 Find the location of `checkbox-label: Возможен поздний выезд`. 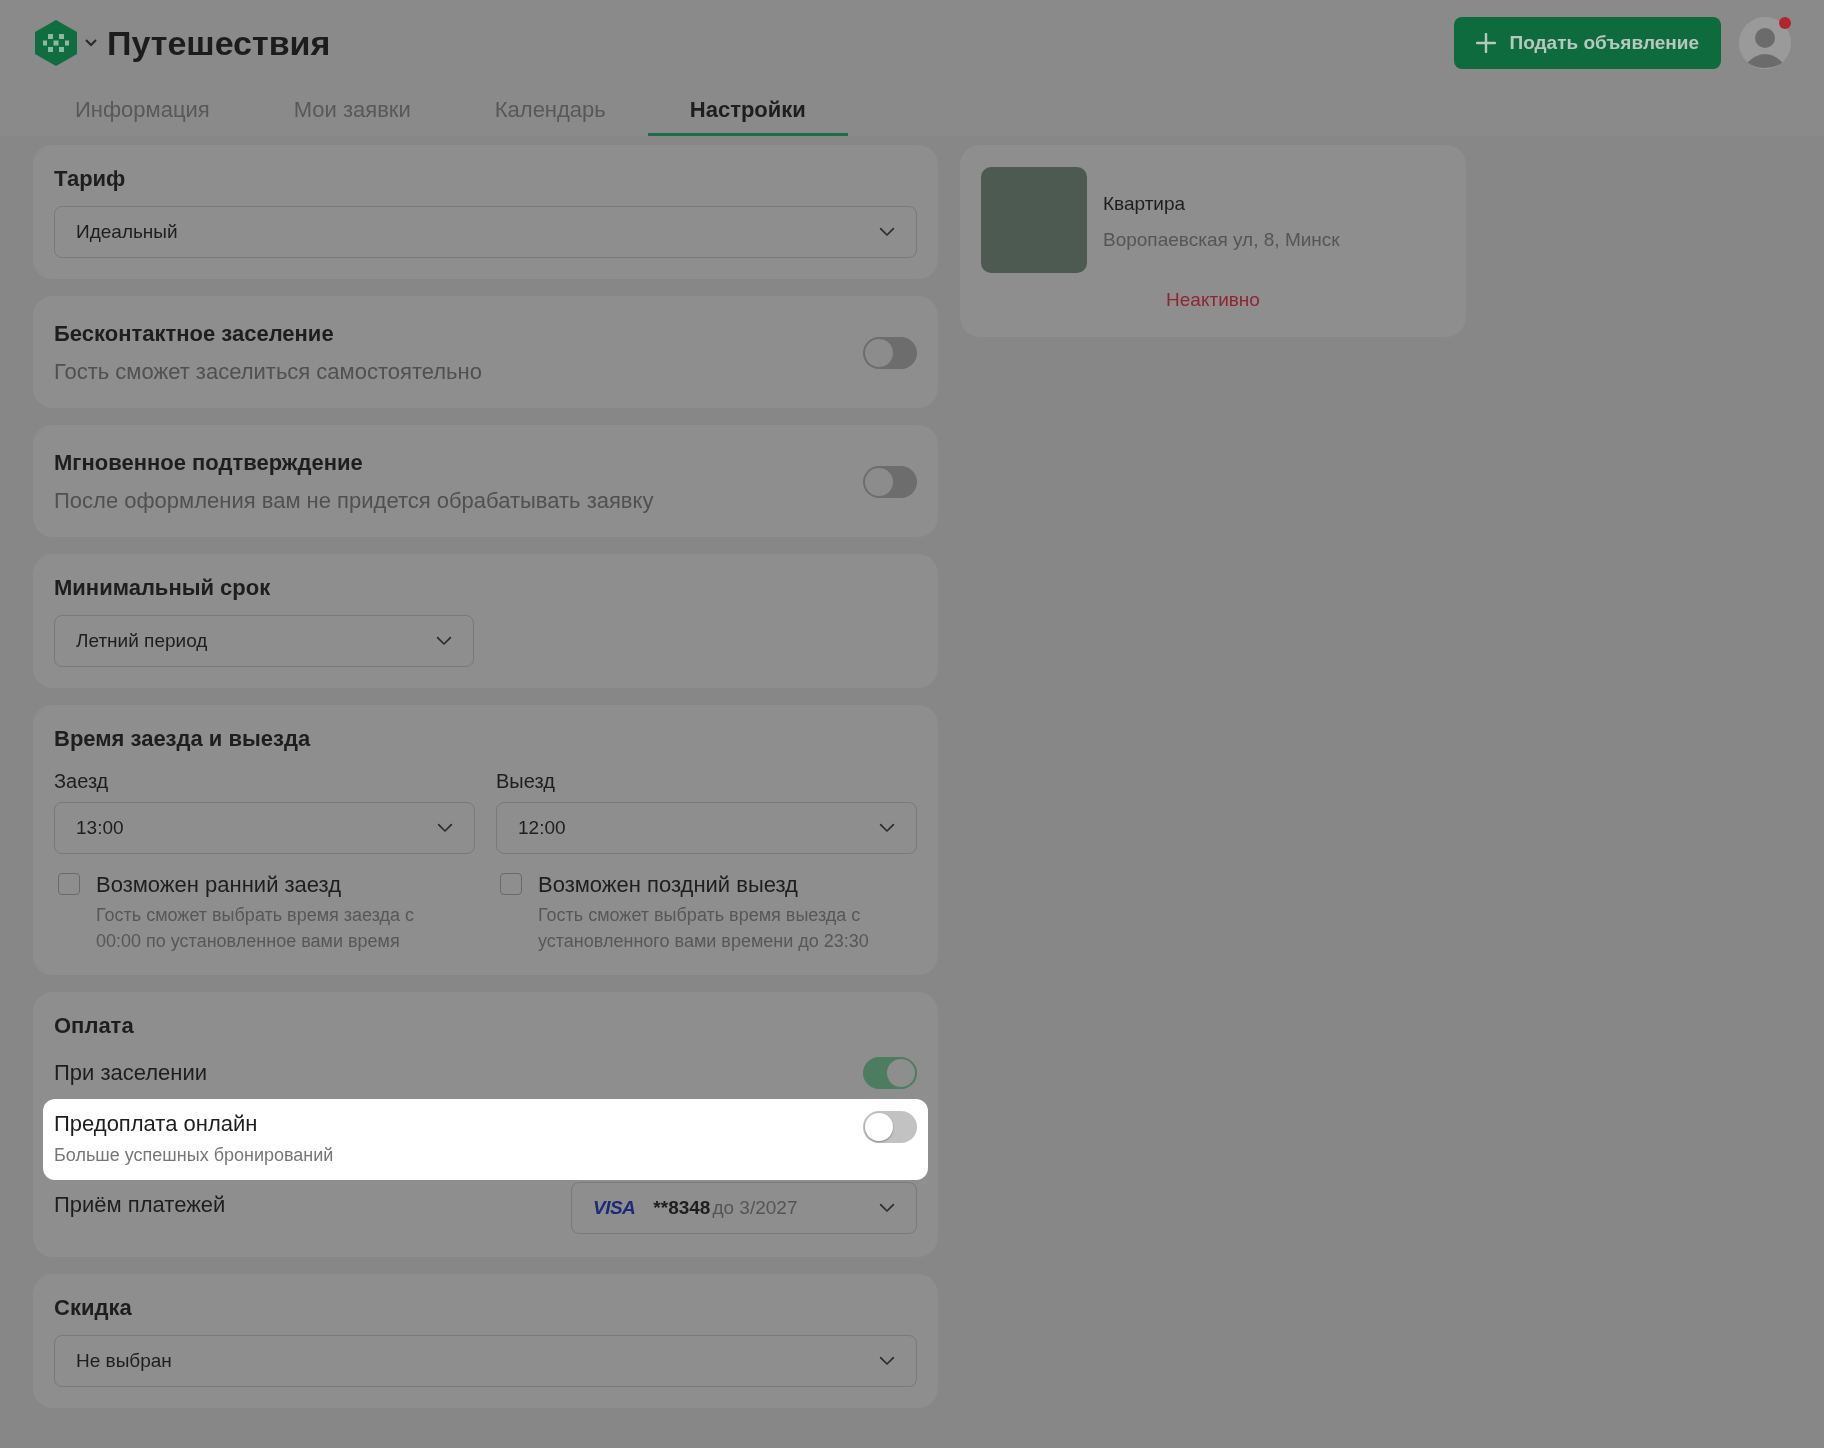

checkbox-label: Возможен поздний выезд is located at coordinates (668, 885).